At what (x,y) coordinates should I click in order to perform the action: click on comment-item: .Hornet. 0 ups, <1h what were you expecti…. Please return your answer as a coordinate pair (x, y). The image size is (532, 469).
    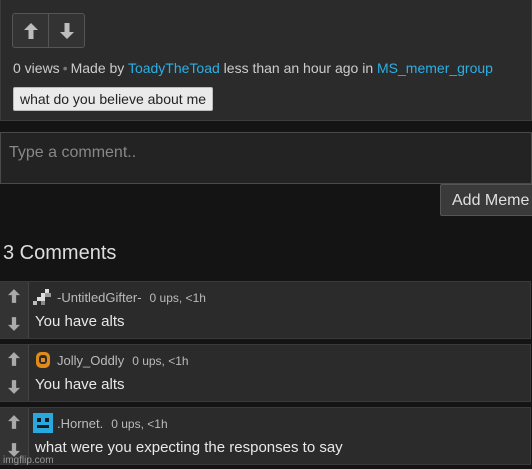
    Looking at the image, I should click on (265, 436).